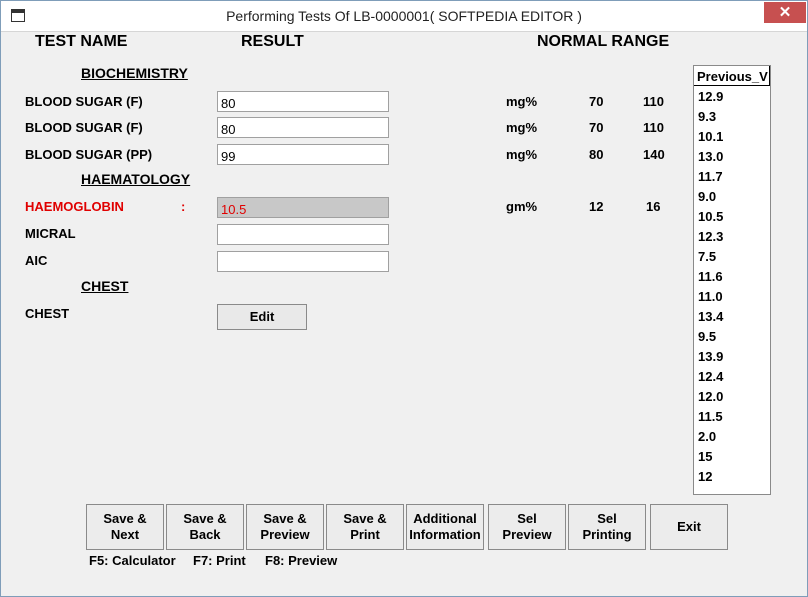 The height and width of the screenshot is (597, 808). What do you see at coordinates (732, 256) in the screenshot?
I see `list-item: 7.5` at bounding box center [732, 256].